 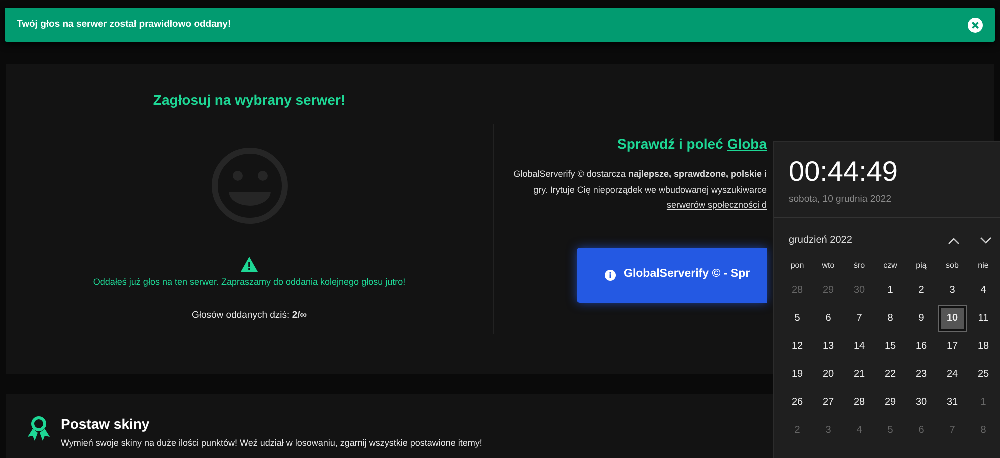 I want to click on vote-notice: Oddałeś już głos na ten serwer. Zapraszamy do oddania kolejnego głosu jutro!, so click(x=249, y=282).